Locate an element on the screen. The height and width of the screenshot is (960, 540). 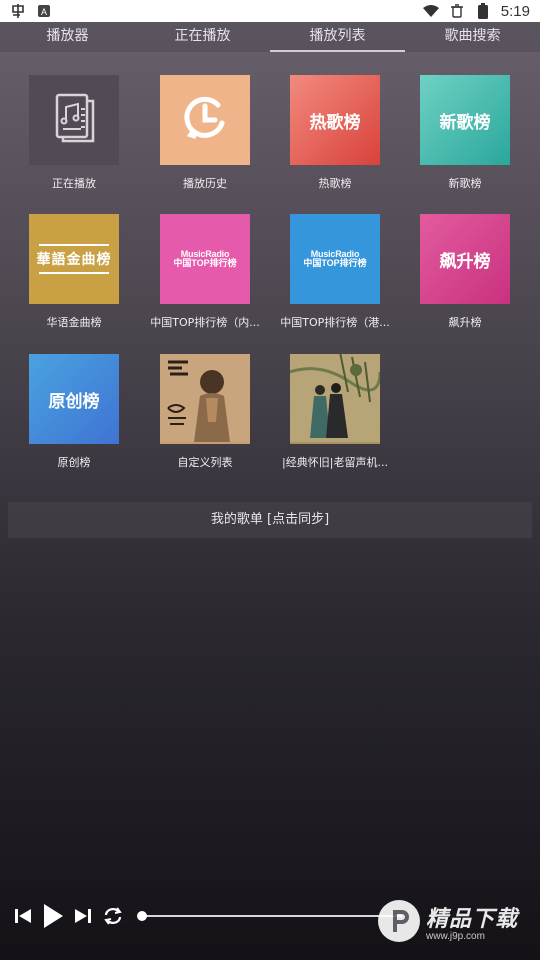
top-mainland-tile: MusicRadio 中国TOP排行榜 is located at coordinates (205, 259).